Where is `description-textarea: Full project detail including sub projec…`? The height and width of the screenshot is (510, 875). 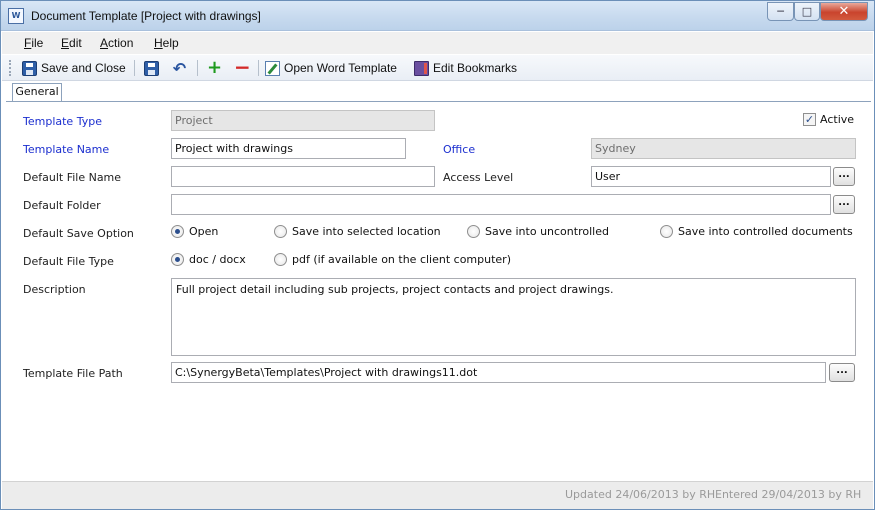
description-textarea: Full project detail including sub projec… is located at coordinates (513, 317).